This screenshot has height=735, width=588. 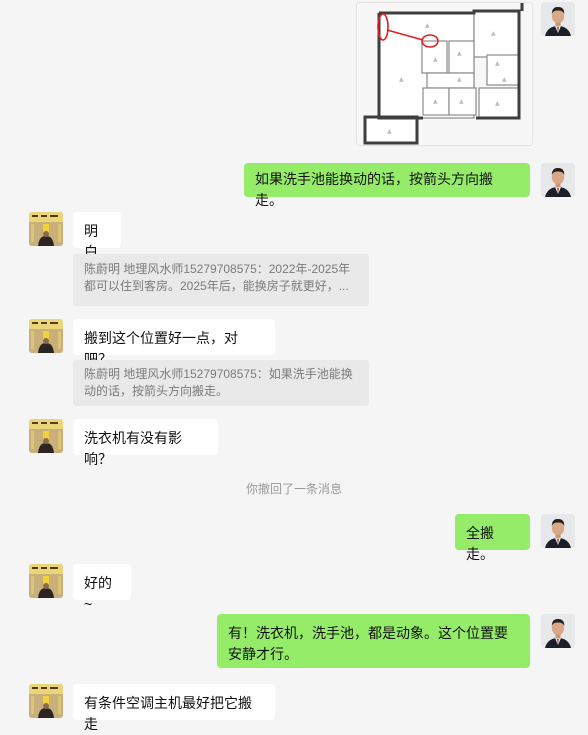 What do you see at coordinates (221, 383) in the screenshot?
I see `quoted-reply: 陈蔚明 地理风水师15279708575：如果洗手池能换动的话，按箭头方向搬走。` at bounding box center [221, 383].